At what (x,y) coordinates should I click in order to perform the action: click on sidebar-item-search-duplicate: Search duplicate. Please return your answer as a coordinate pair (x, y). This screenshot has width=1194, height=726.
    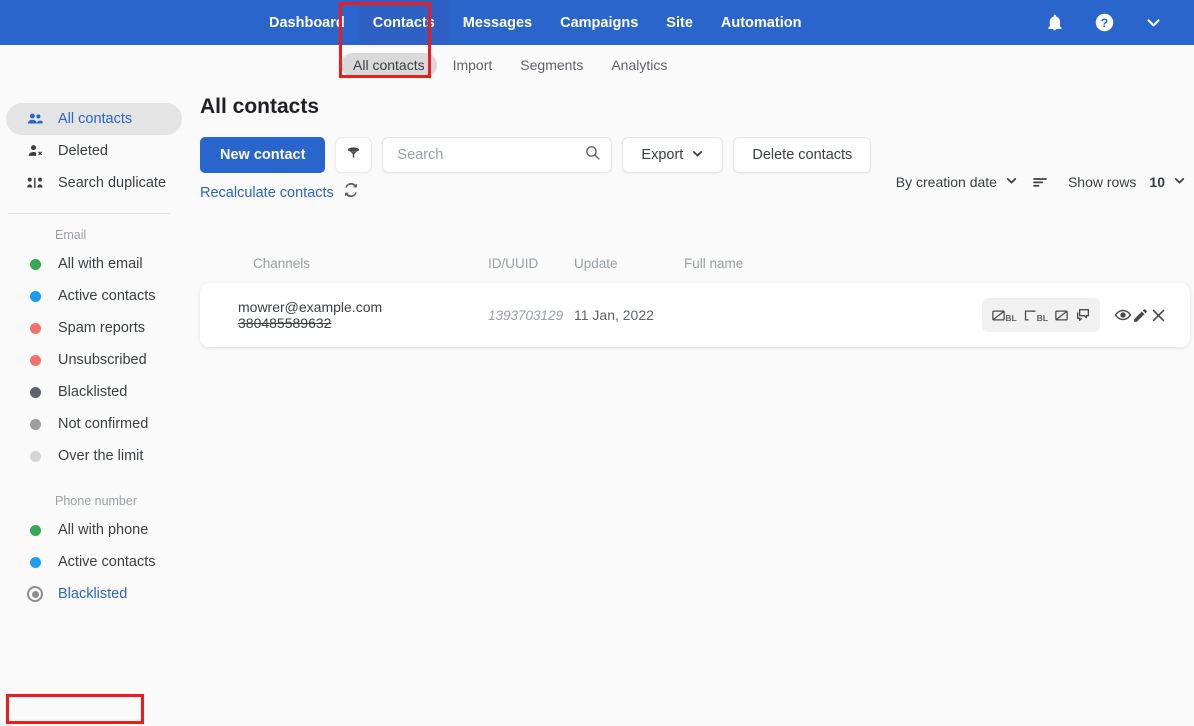
    Looking at the image, I should click on (94, 183).